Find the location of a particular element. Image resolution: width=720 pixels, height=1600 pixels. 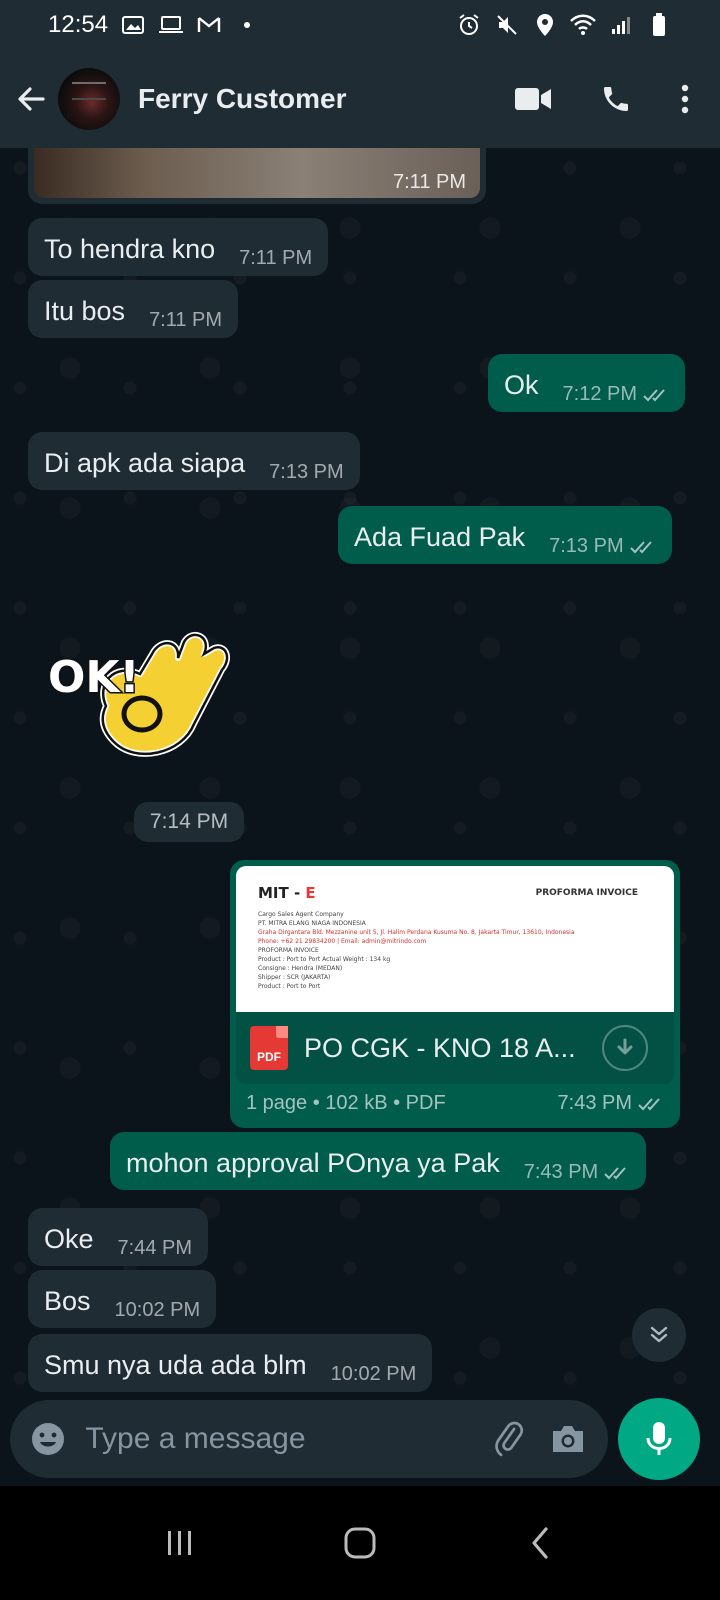

outgoing-message: Ok 7:12 PM is located at coordinates (586, 383).